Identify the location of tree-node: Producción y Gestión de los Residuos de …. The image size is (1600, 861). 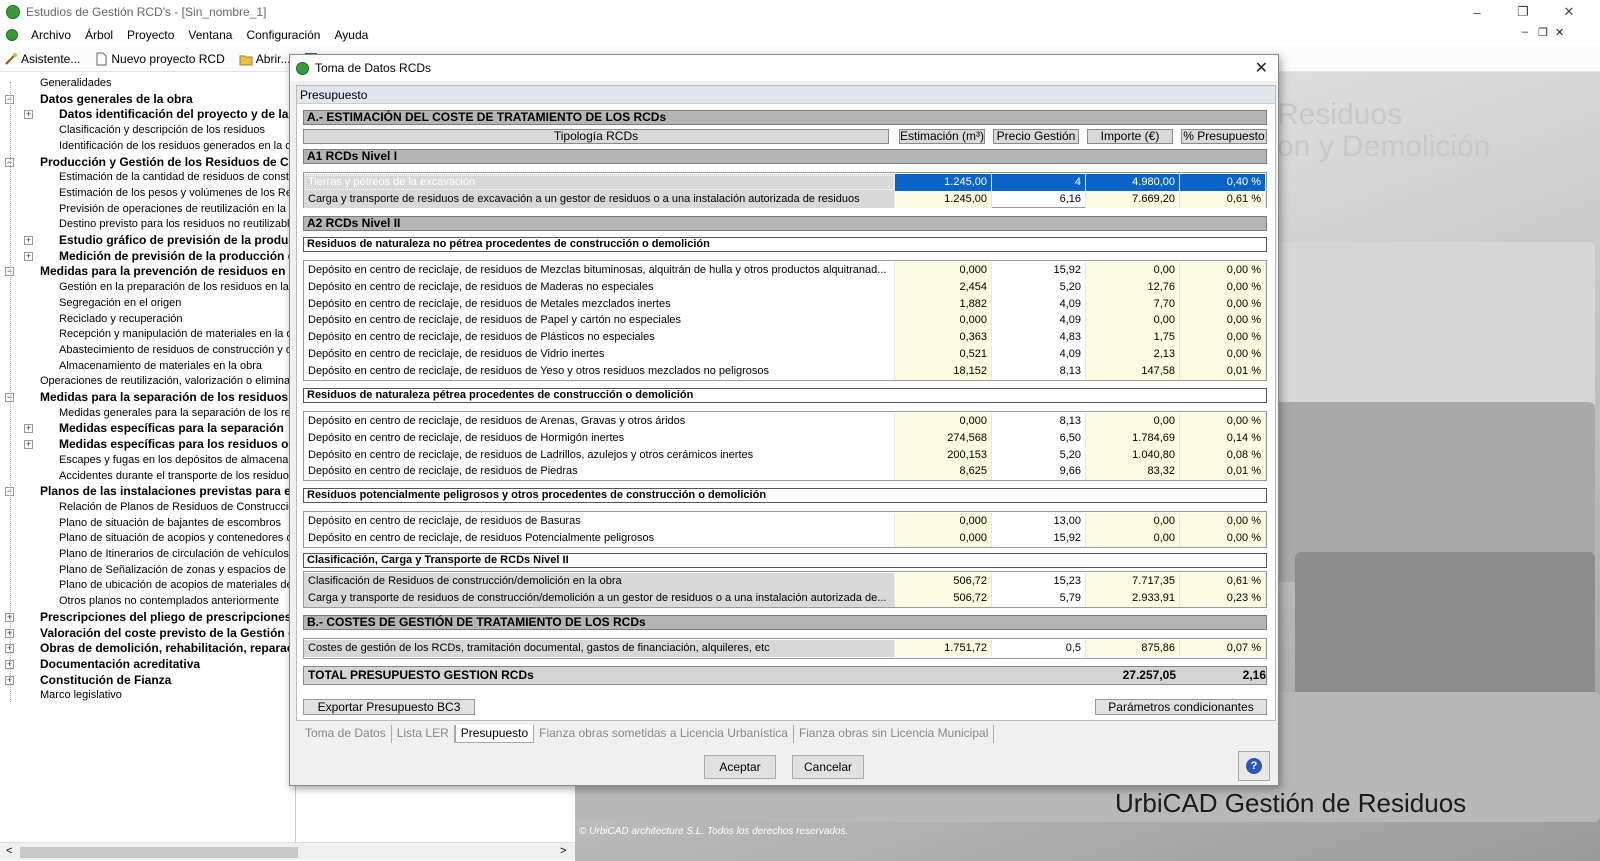
(167, 162).